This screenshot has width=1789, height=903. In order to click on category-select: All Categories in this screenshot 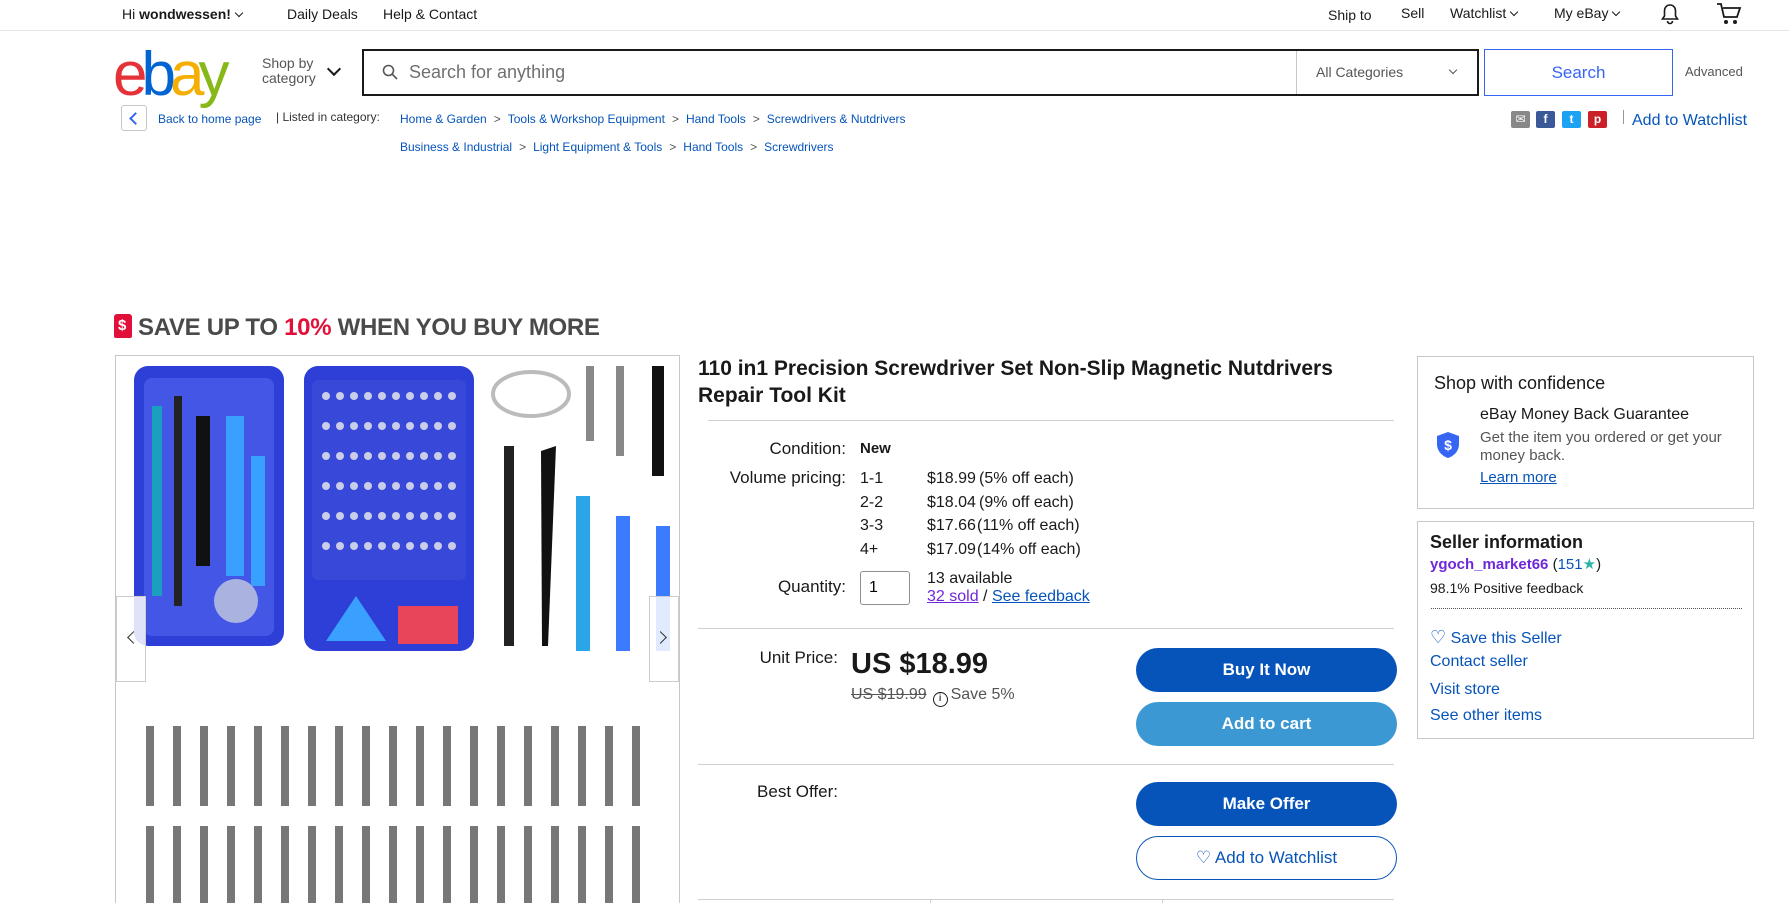, I will do `click(1359, 72)`.